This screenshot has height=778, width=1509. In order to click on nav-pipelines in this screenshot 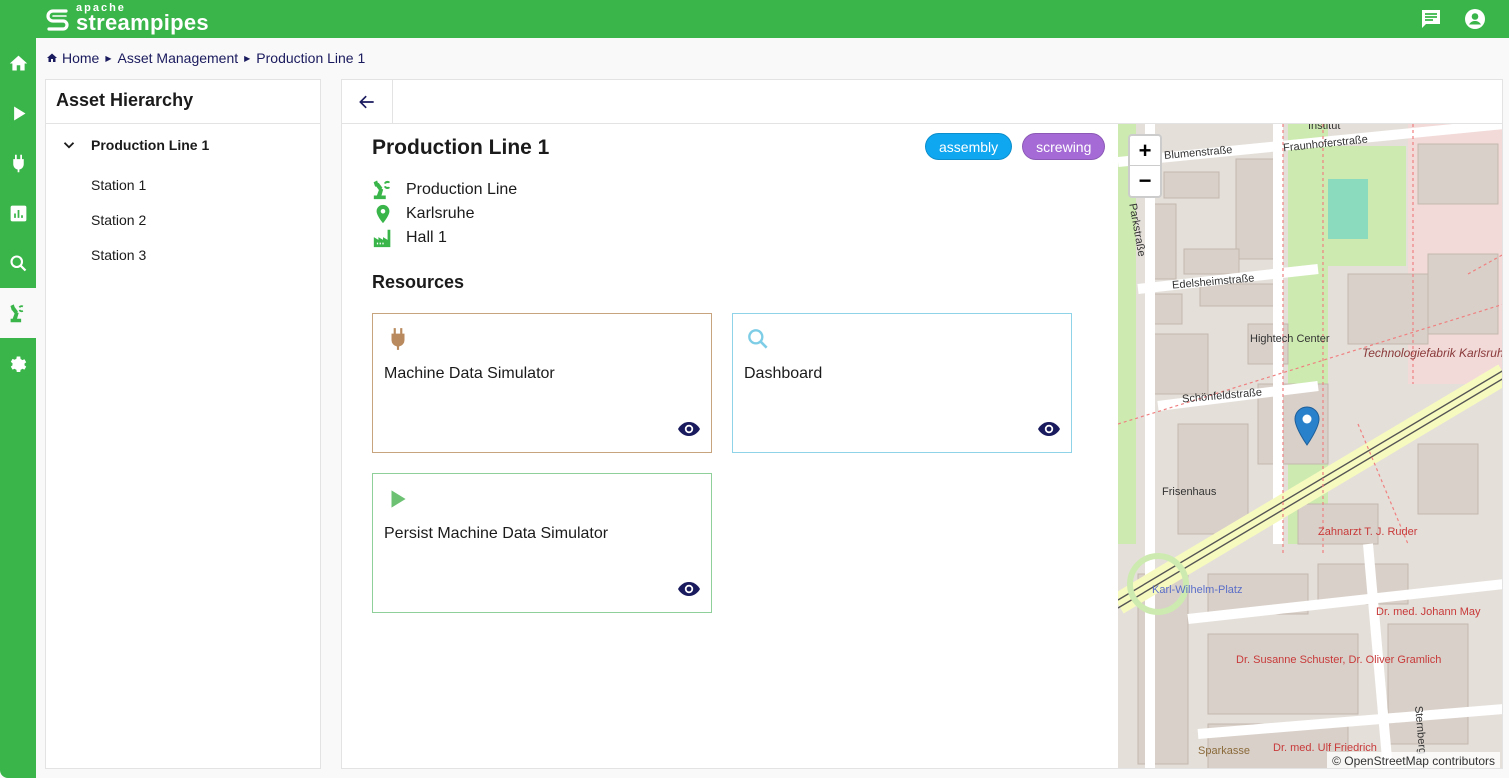, I will do `click(18, 113)`.